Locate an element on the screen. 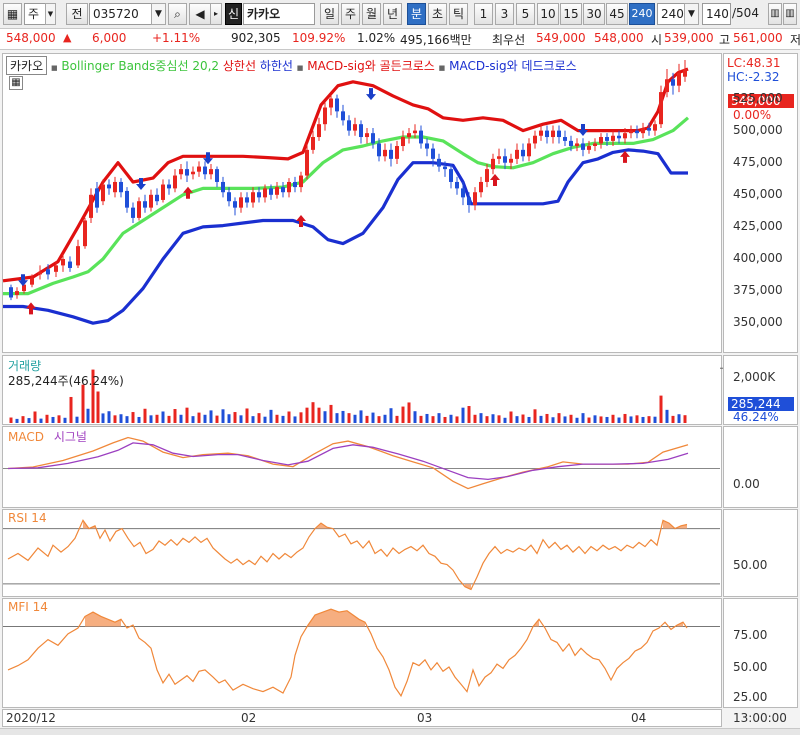 The width and height of the screenshot is (800, 735). volume-value: 285,244주(46.24%) is located at coordinates (66, 381).